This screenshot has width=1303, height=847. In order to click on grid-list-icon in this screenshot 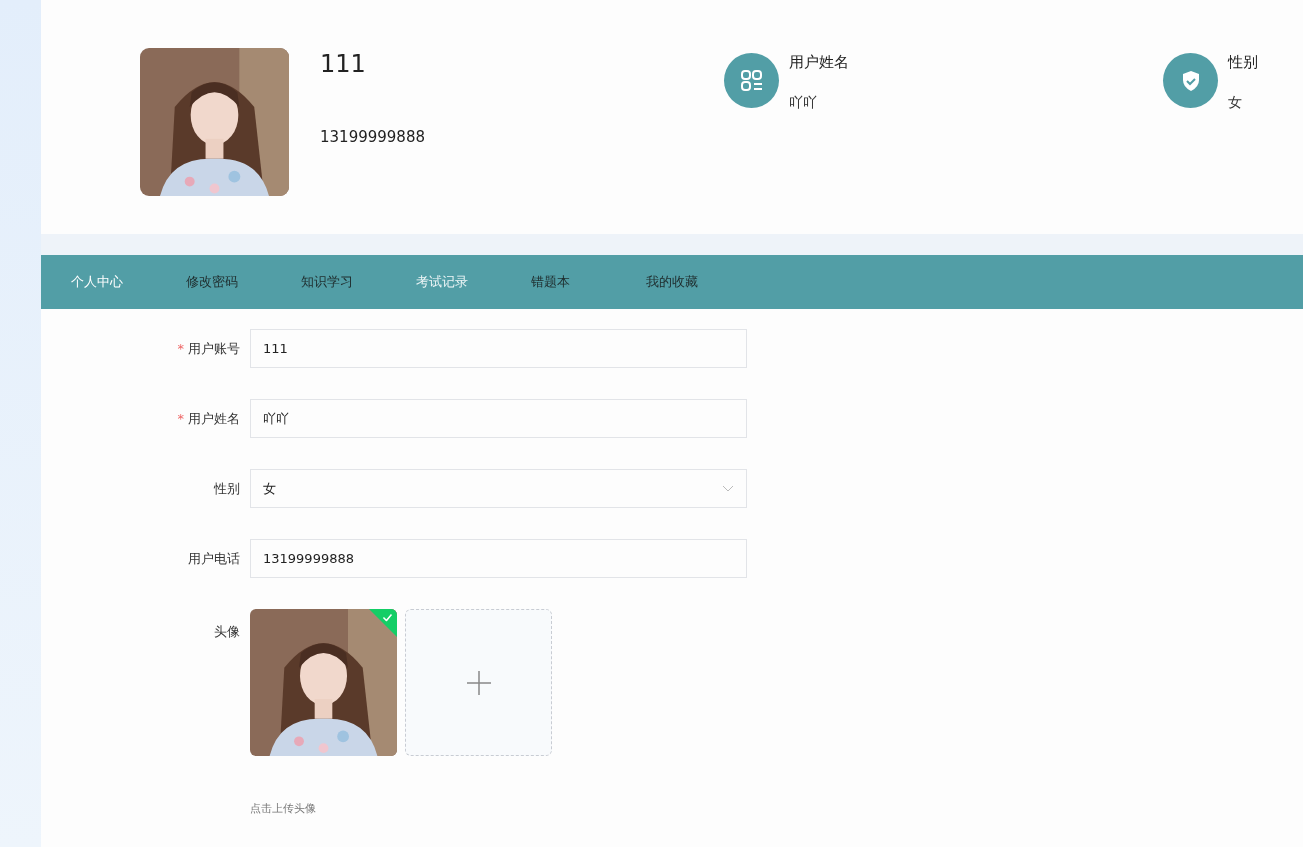, I will do `click(751, 80)`.